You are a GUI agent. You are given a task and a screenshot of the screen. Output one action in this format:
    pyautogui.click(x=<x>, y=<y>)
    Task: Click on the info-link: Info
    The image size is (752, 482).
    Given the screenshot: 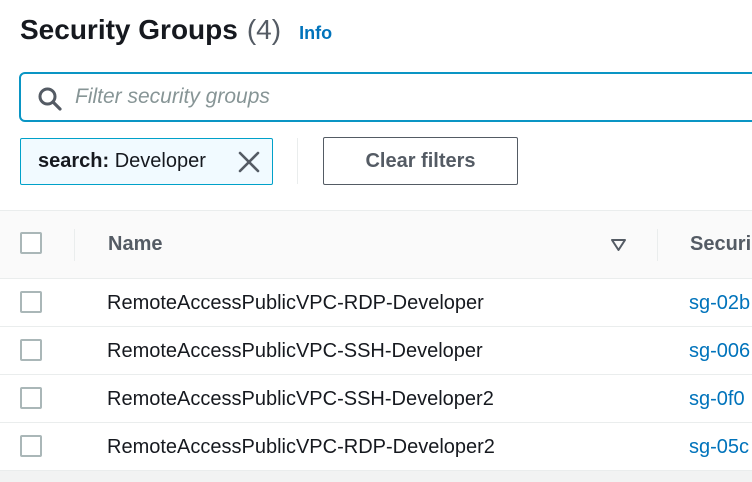 What is the action you would take?
    pyautogui.click(x=315, y=33)
    